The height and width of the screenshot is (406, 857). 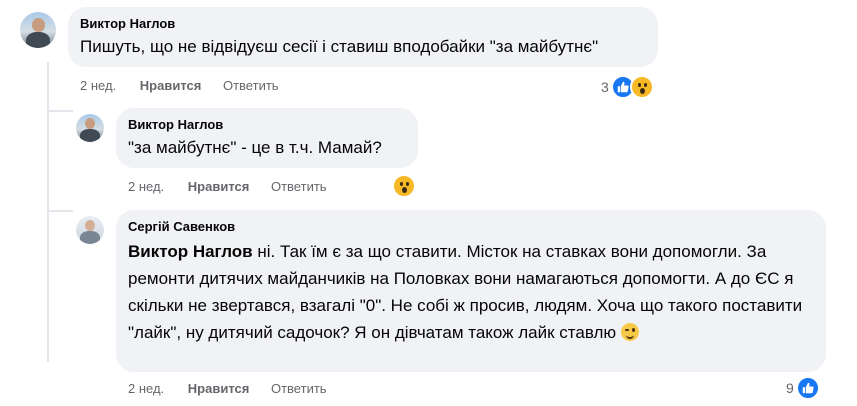 I want to click on comment-author: Сергій Савенков, so click(x=471, y=226).